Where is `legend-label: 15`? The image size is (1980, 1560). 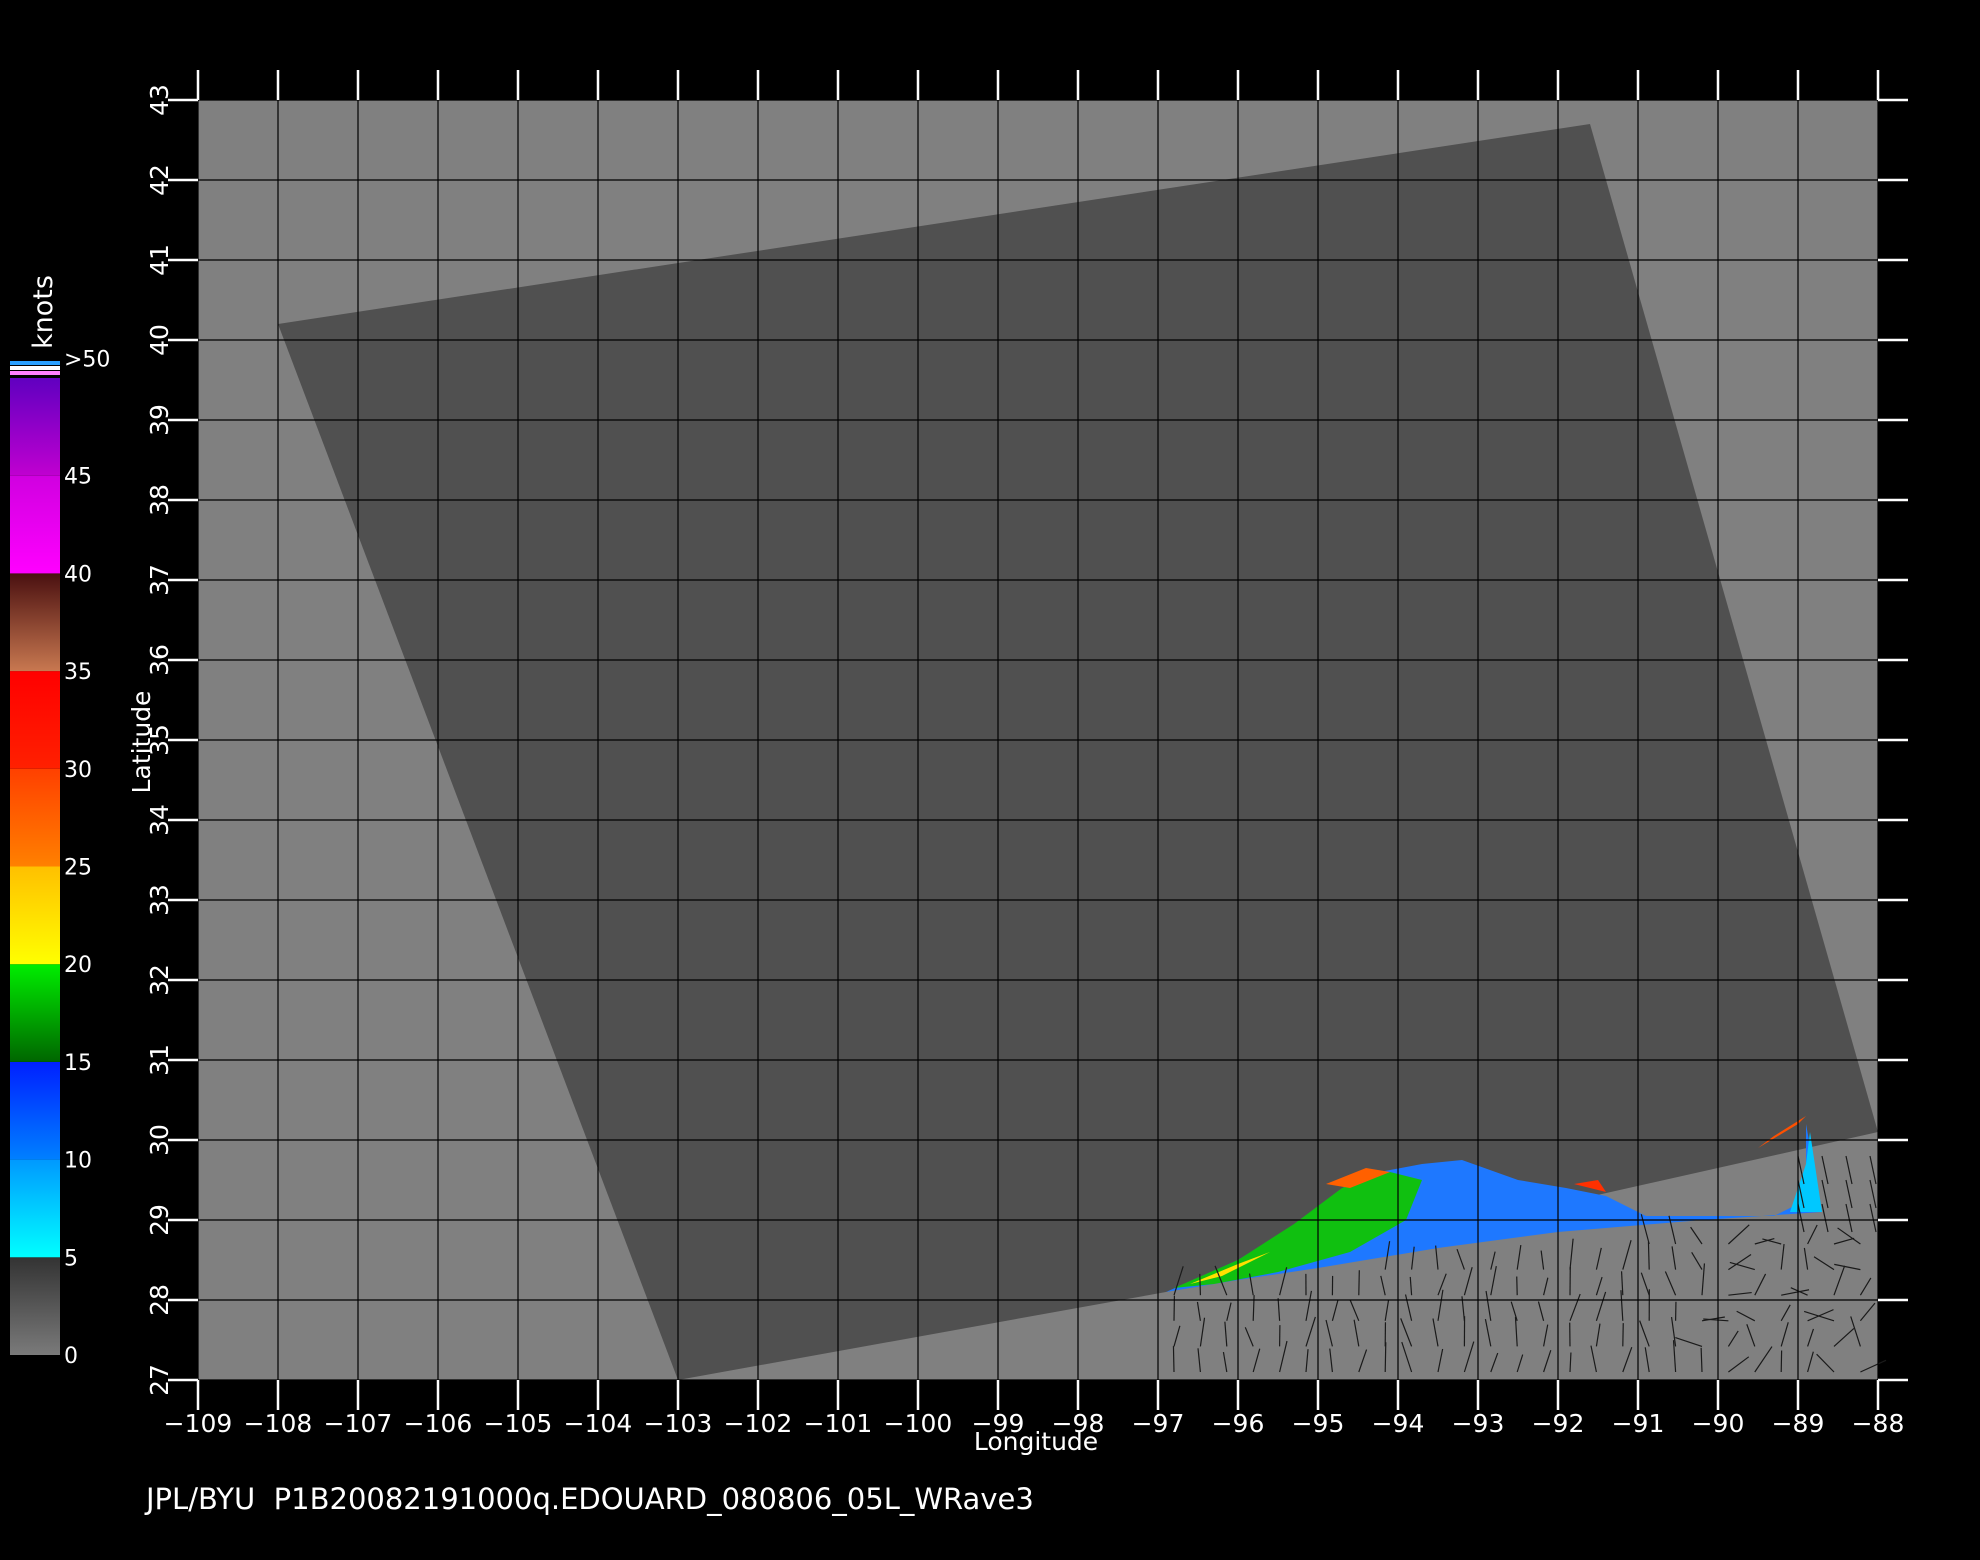 legend-label: 15 is located at coordinates (78, 1063).